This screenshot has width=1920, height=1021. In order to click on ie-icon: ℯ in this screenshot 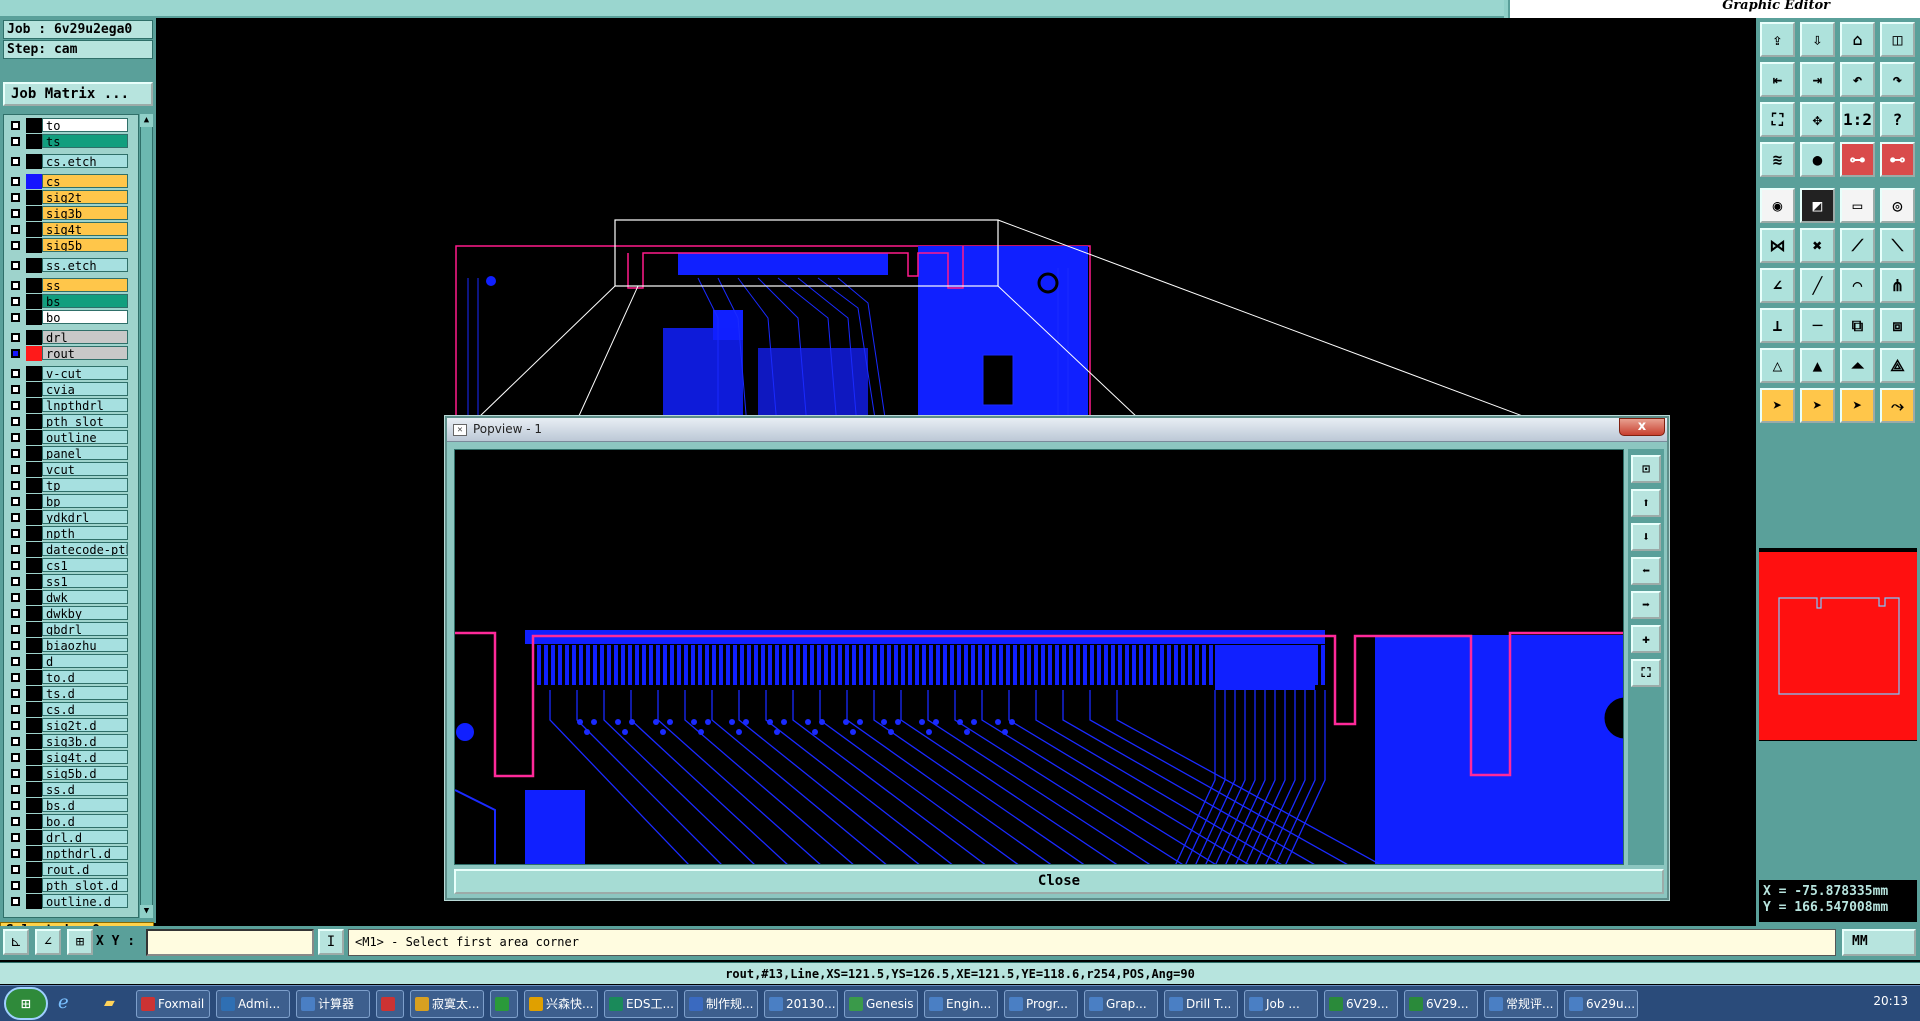, I will do `click(71, 1004)`.